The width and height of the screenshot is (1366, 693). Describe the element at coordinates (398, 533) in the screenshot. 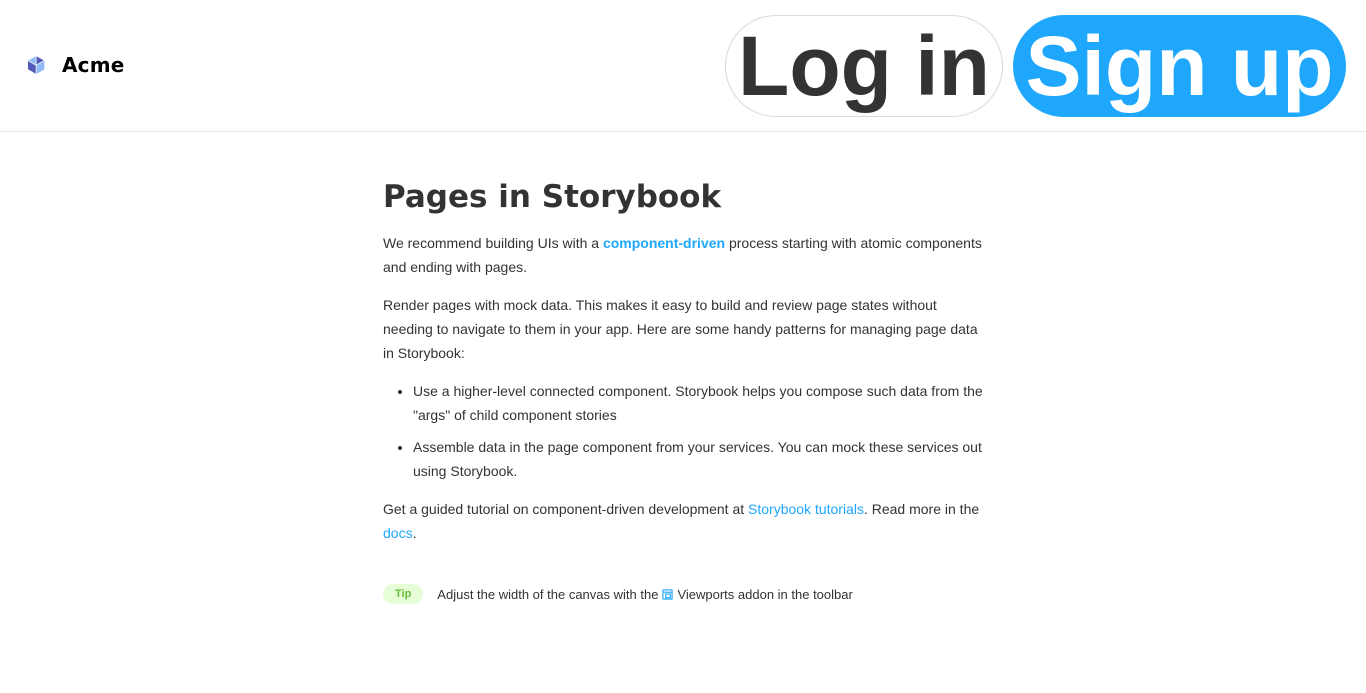

I see `docs-link: docs` at that location.